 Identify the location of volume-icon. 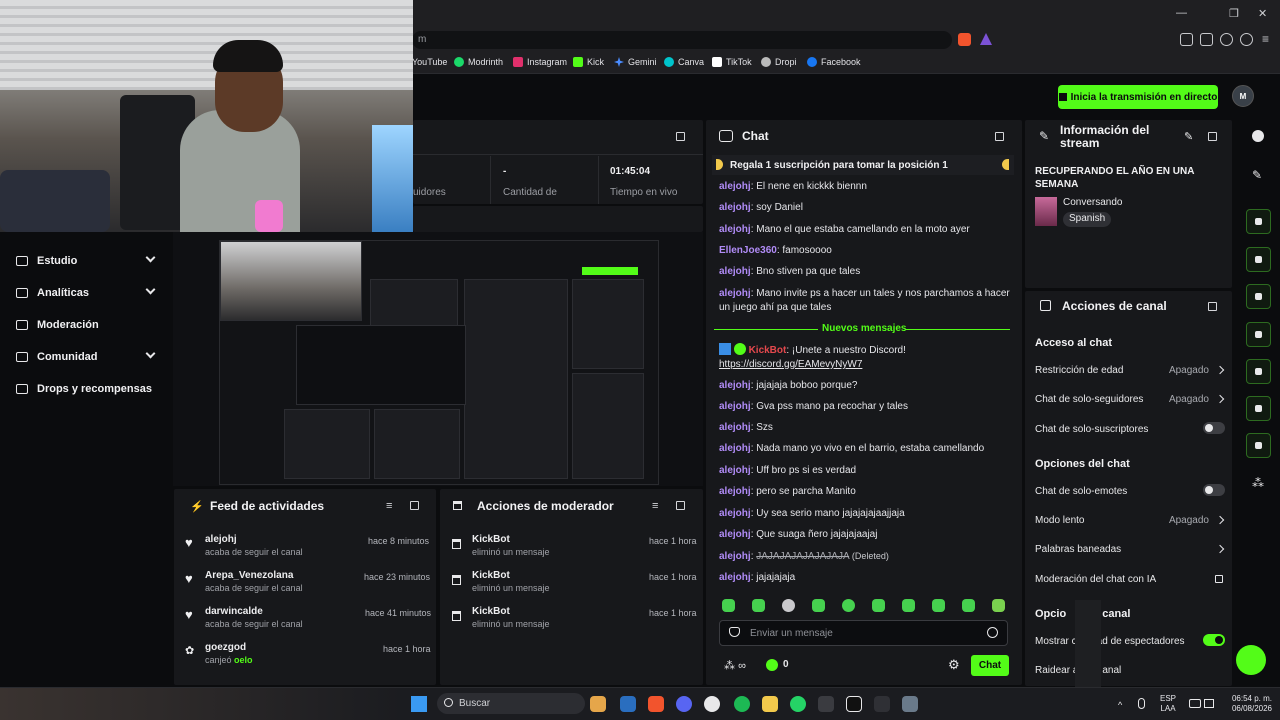
(1209, 703).